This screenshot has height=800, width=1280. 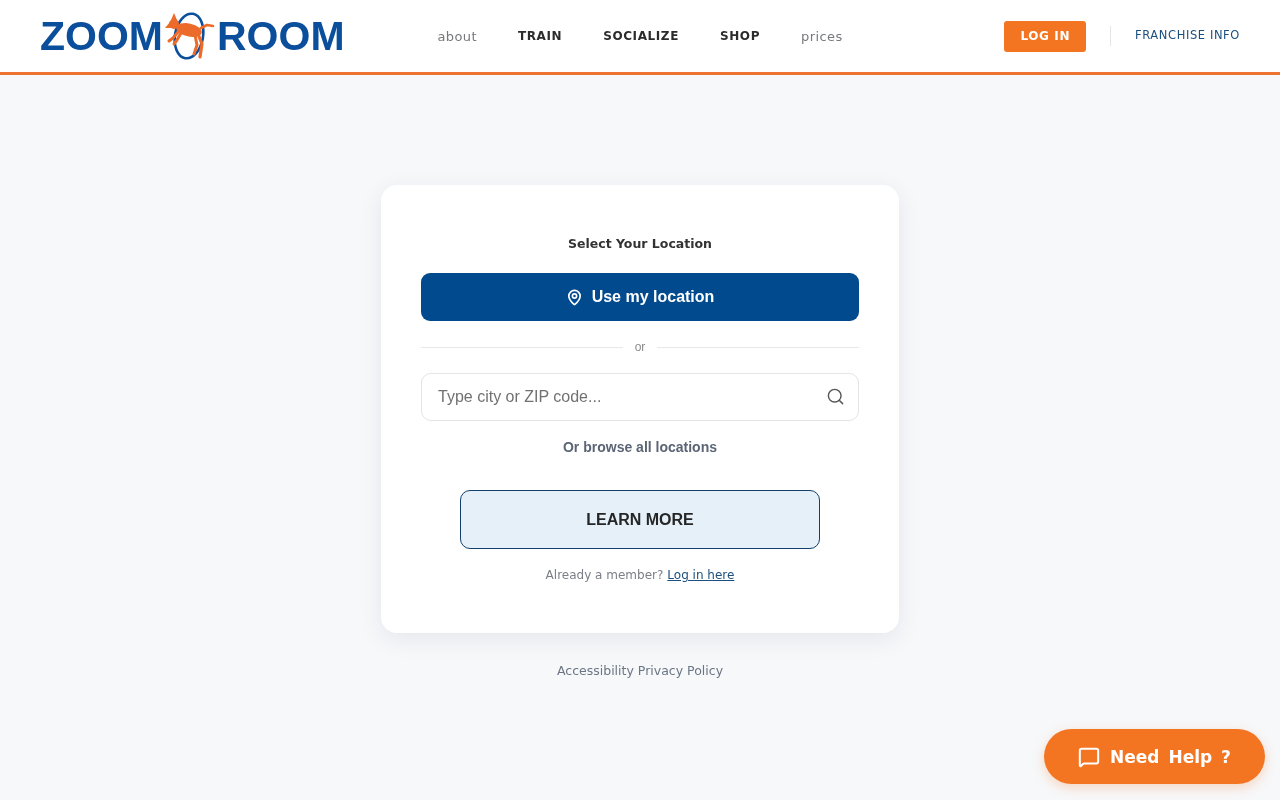 I want to click on nav-link: TRAIN, so click(x=540, y=36).